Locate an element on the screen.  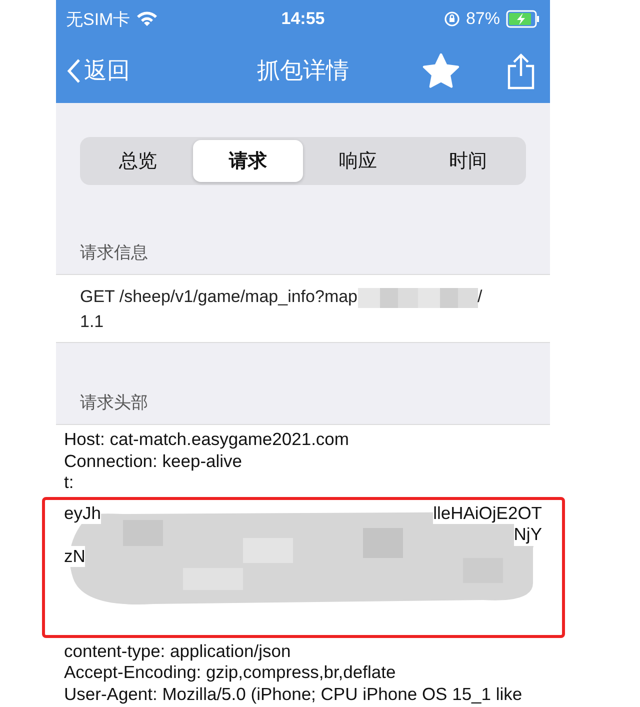
battery-percent: 87% is located at coordinates (483, 19).